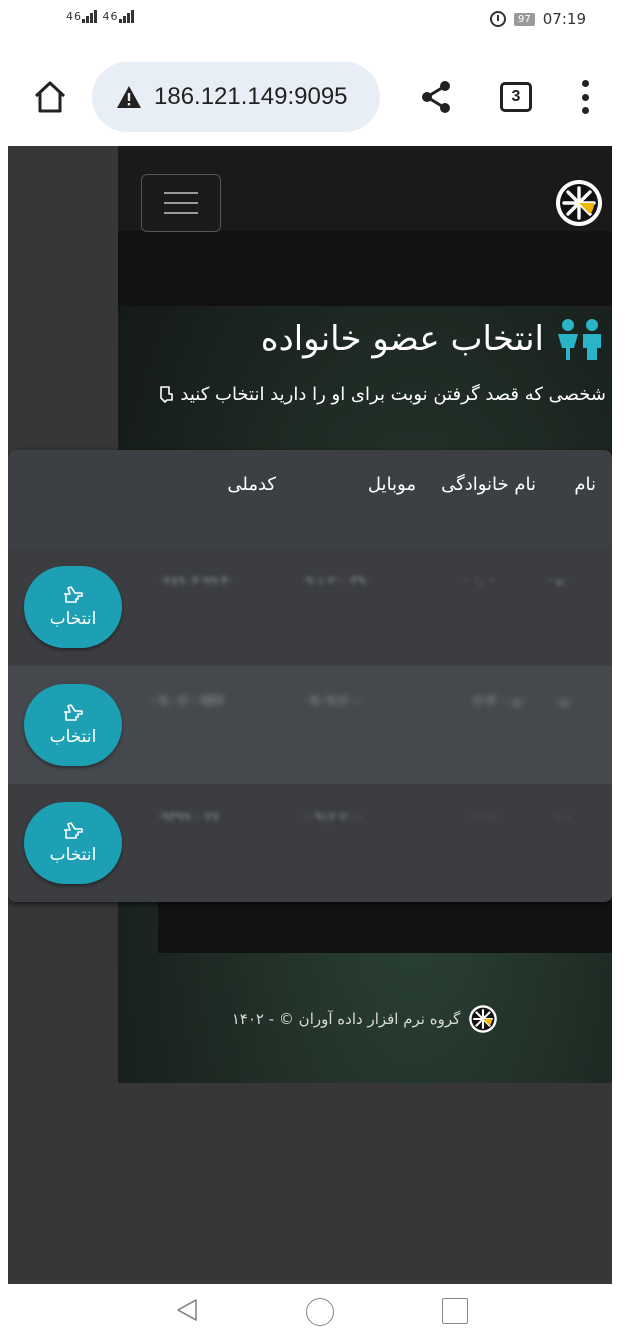 This screenshot has height=1333, width=626. Describe the element at coordinates (585, 484) in the screenshot. I see `header-first-name: نام` at that location.